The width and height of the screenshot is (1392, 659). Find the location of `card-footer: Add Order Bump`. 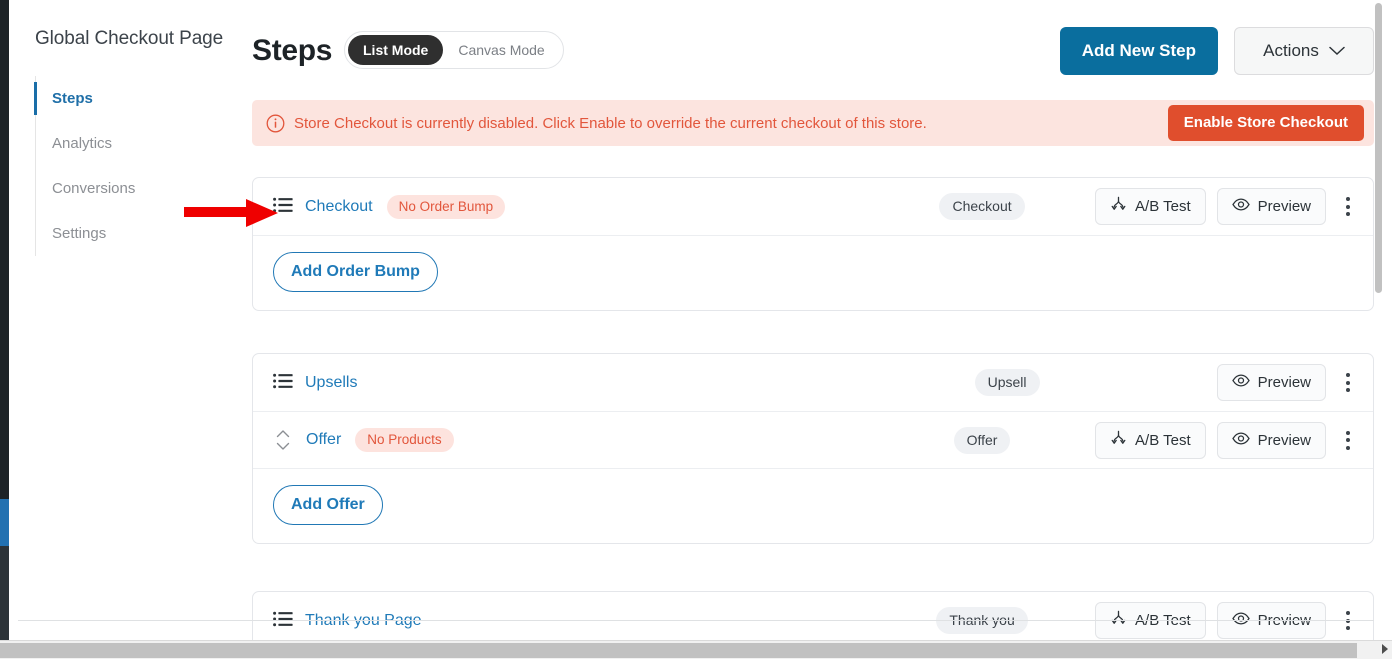

card-footer: Add Order Bump is located at coordinates (813, 272).